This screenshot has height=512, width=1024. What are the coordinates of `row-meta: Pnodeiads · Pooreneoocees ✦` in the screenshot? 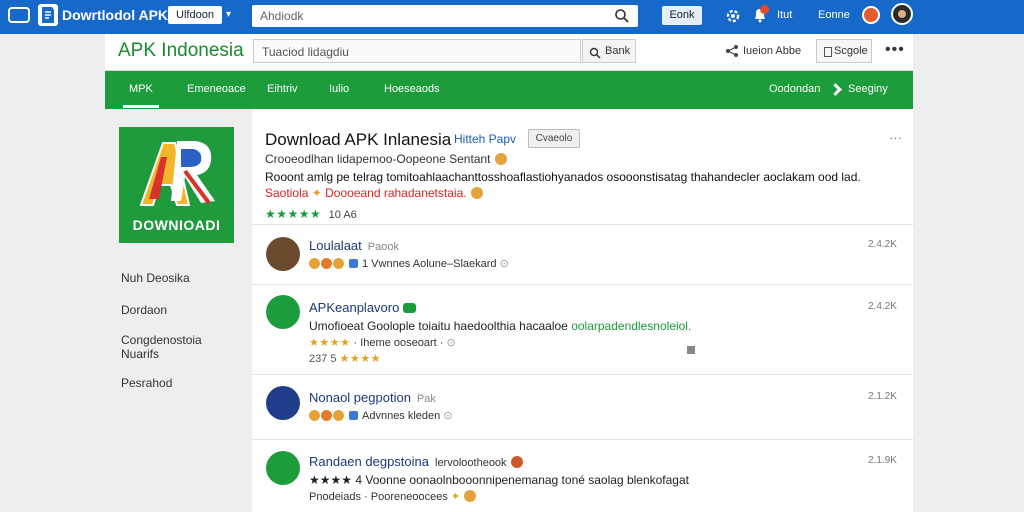 It's located at (393, 496).